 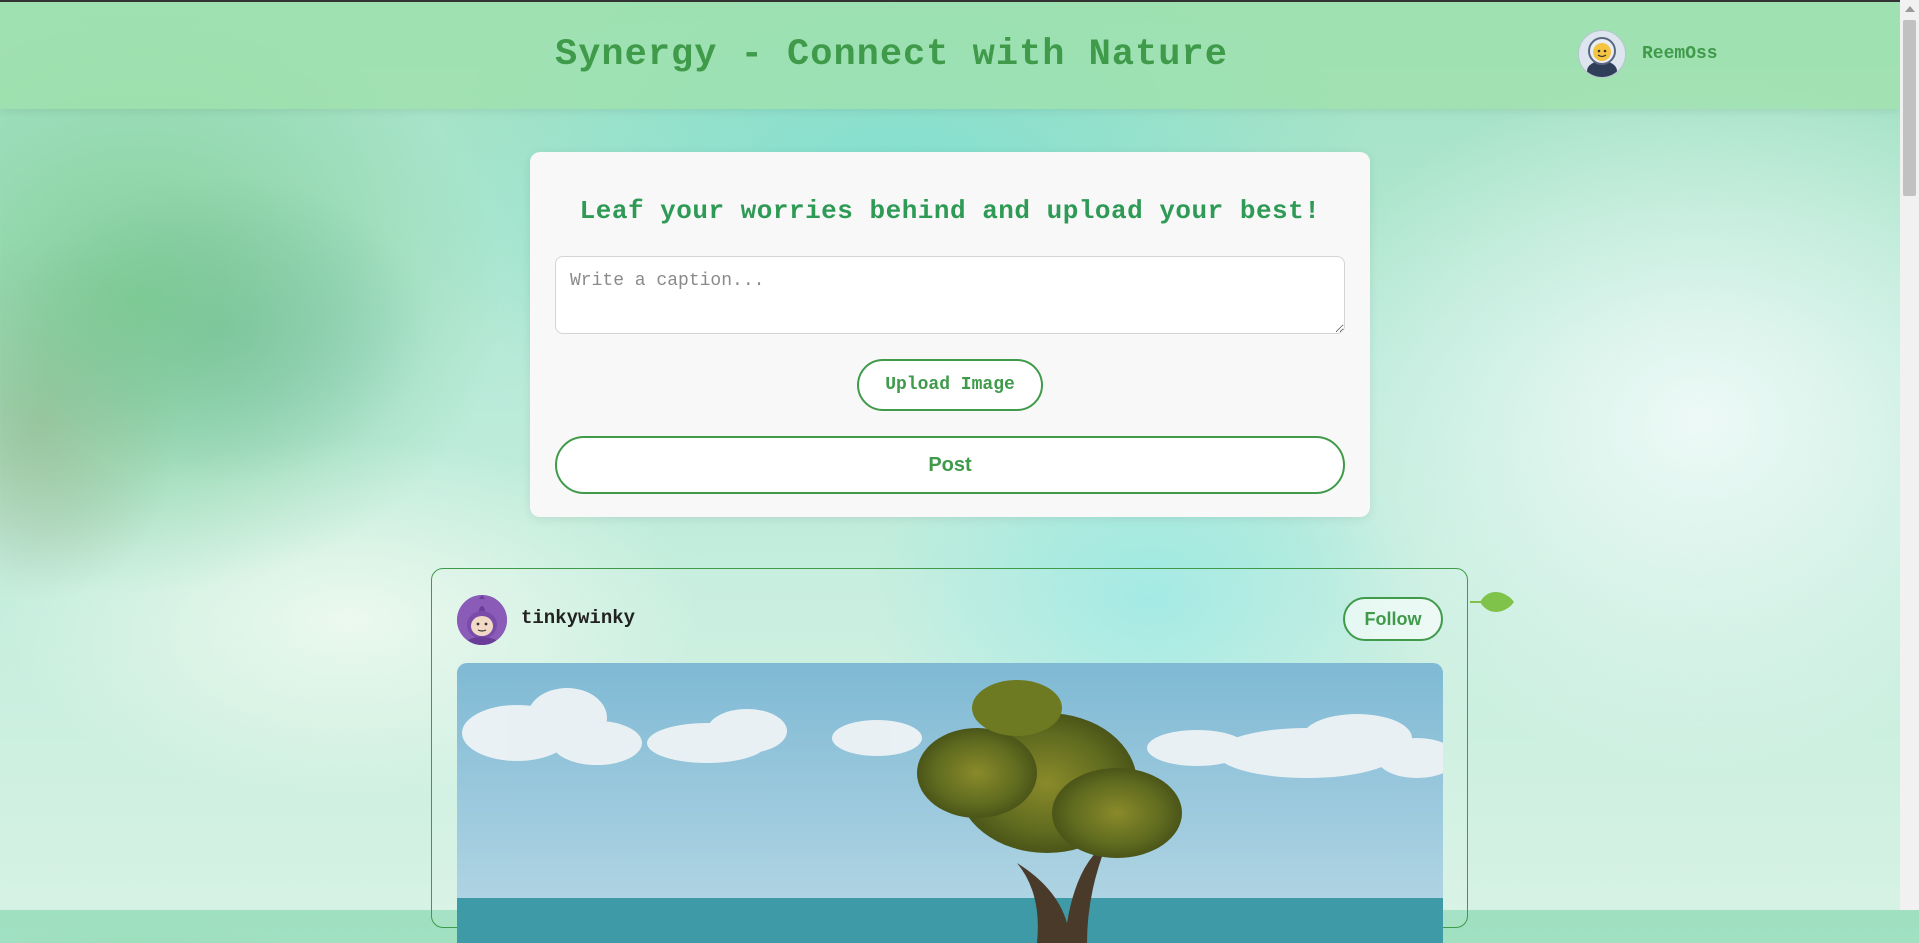 What do you see at coordinates (1910, 9) in the screenshot?
I see `scroll-up-arrow-icon` at bounding box center [1910, 9].